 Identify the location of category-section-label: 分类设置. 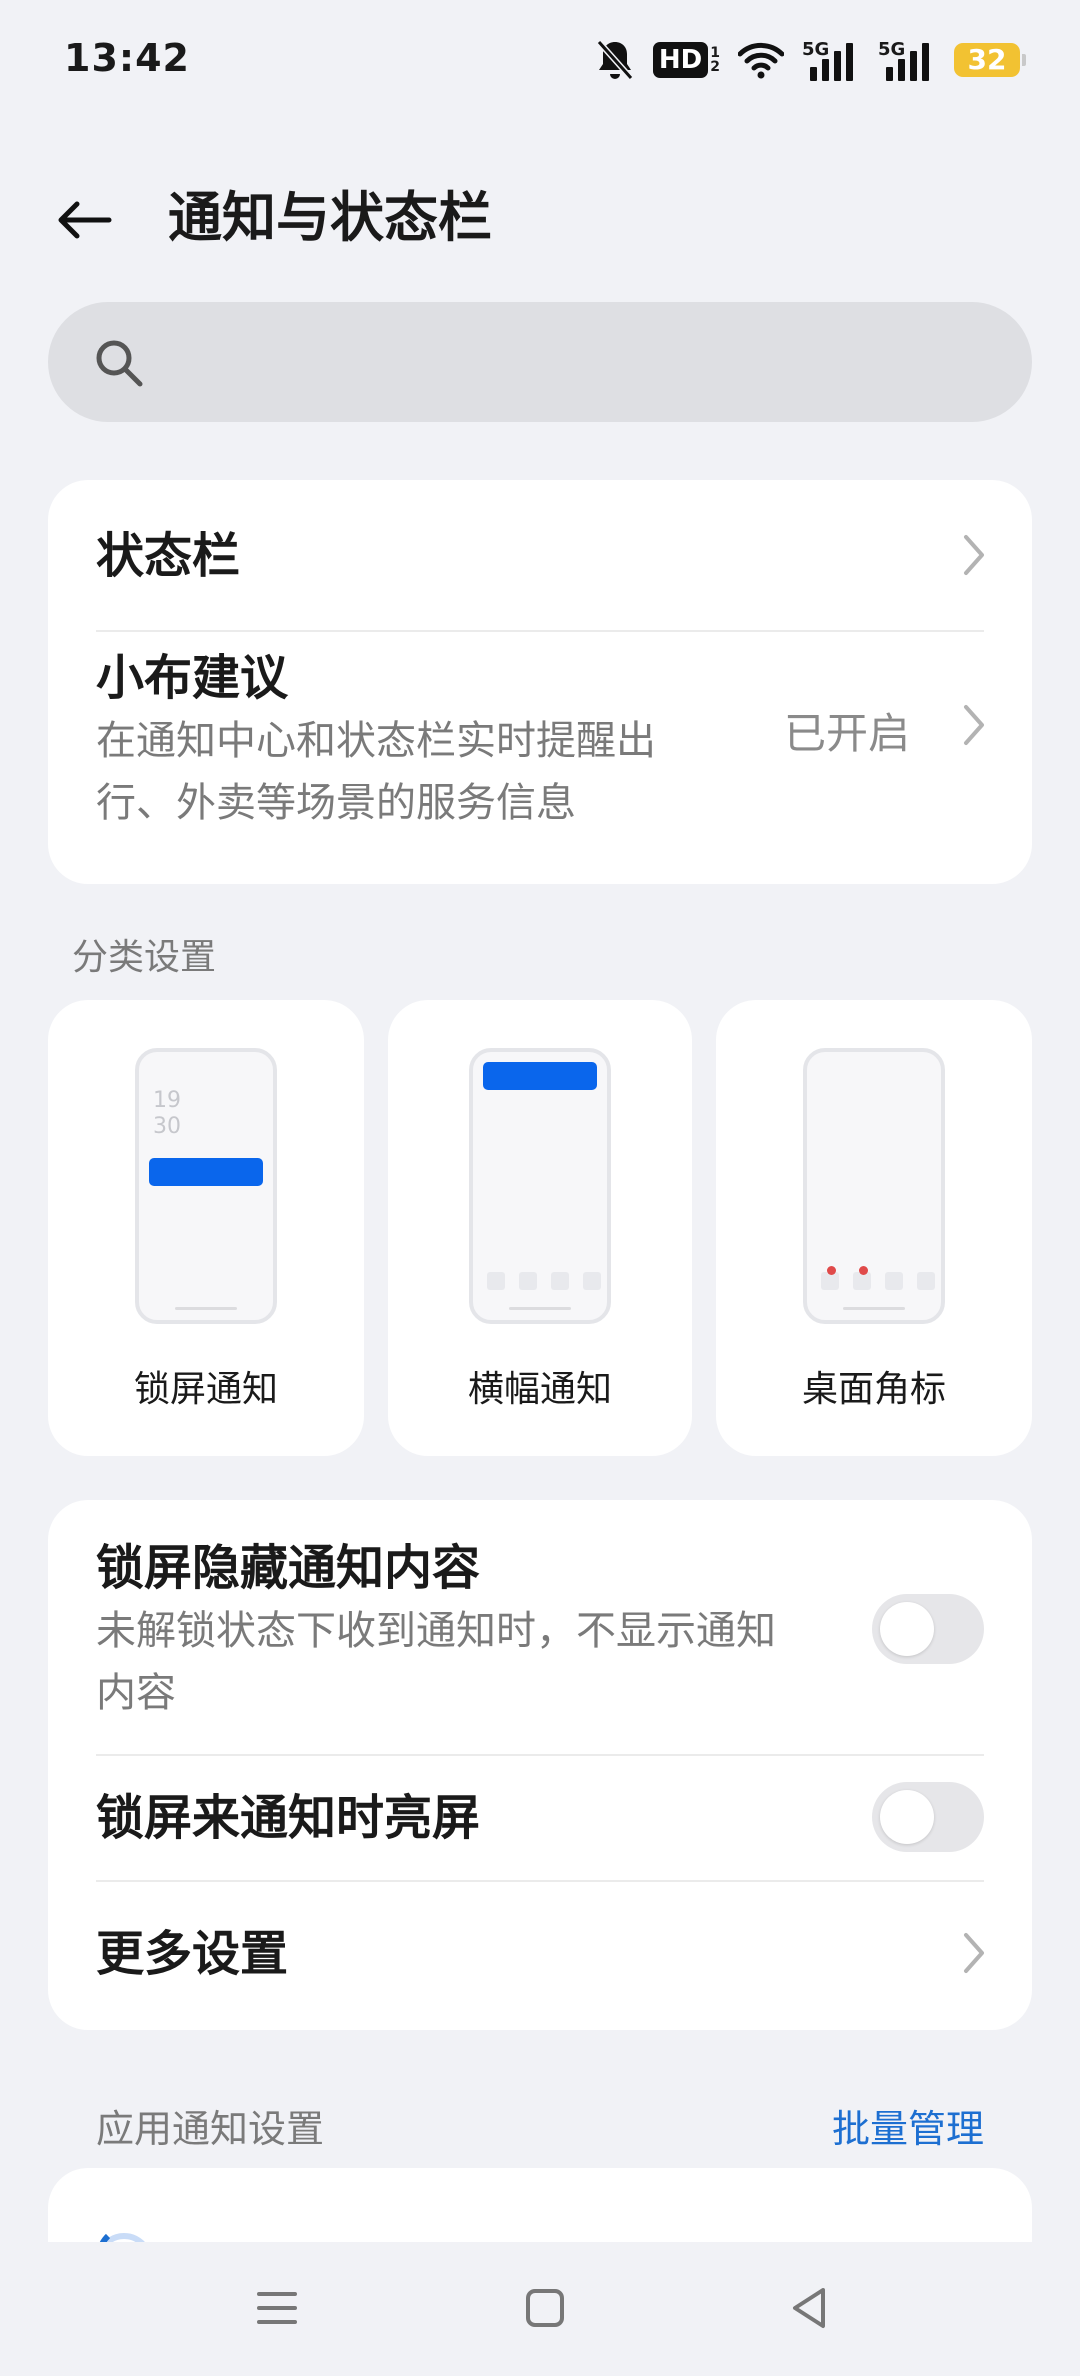
(144, 957).